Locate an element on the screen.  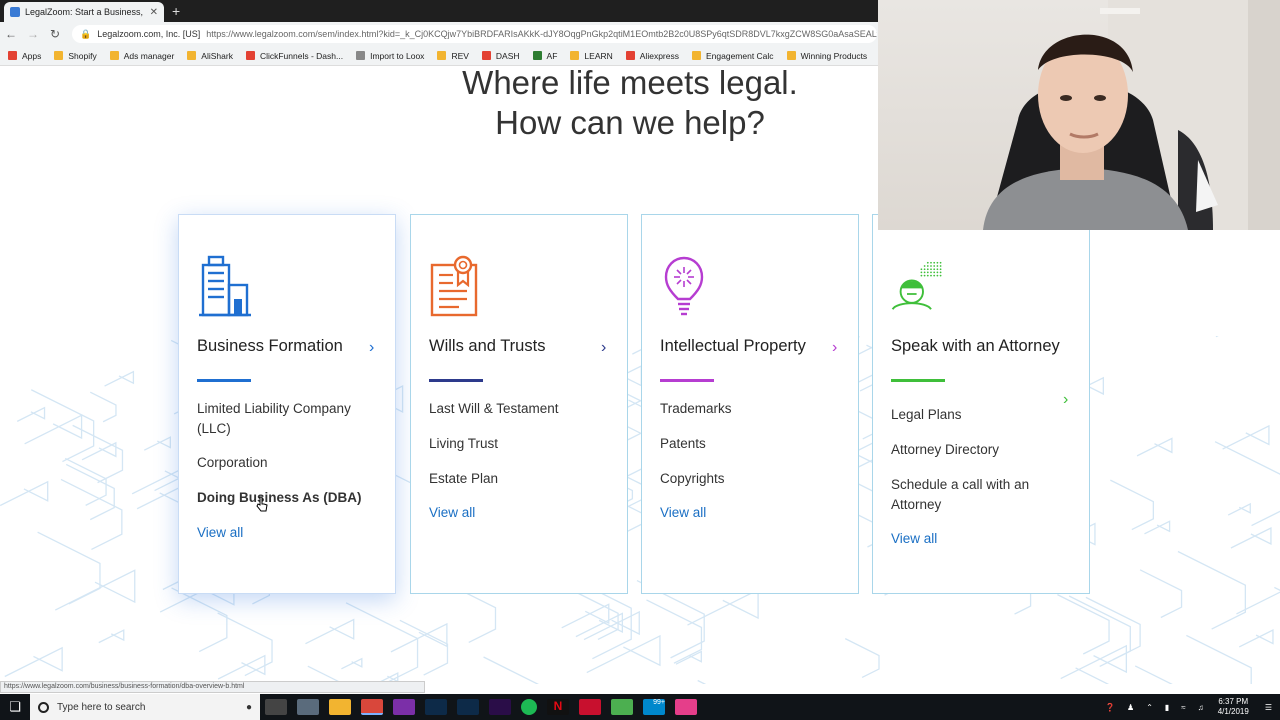
new-tab-button: + is located at coordinates (176, 11).